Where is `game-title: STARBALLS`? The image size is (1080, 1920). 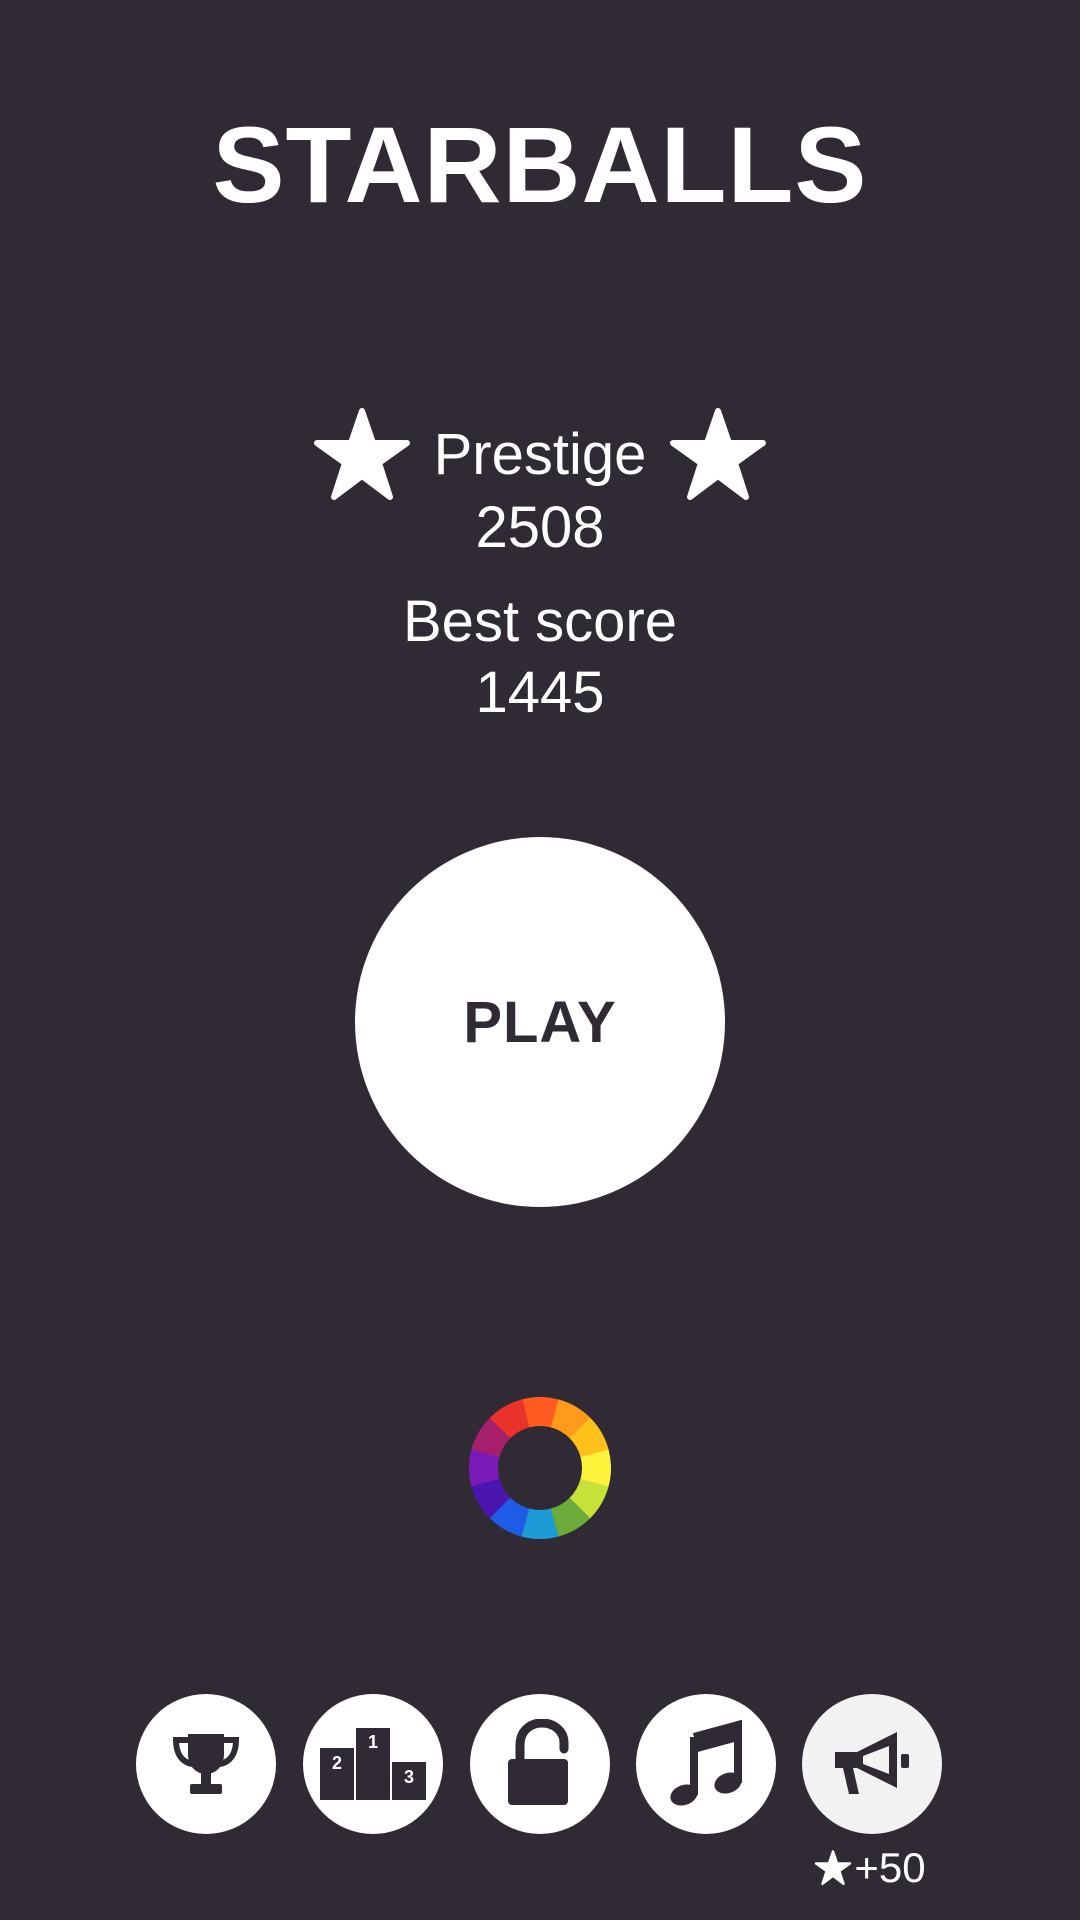
game-title: STARBALLS is located at coordinates (540, 164).